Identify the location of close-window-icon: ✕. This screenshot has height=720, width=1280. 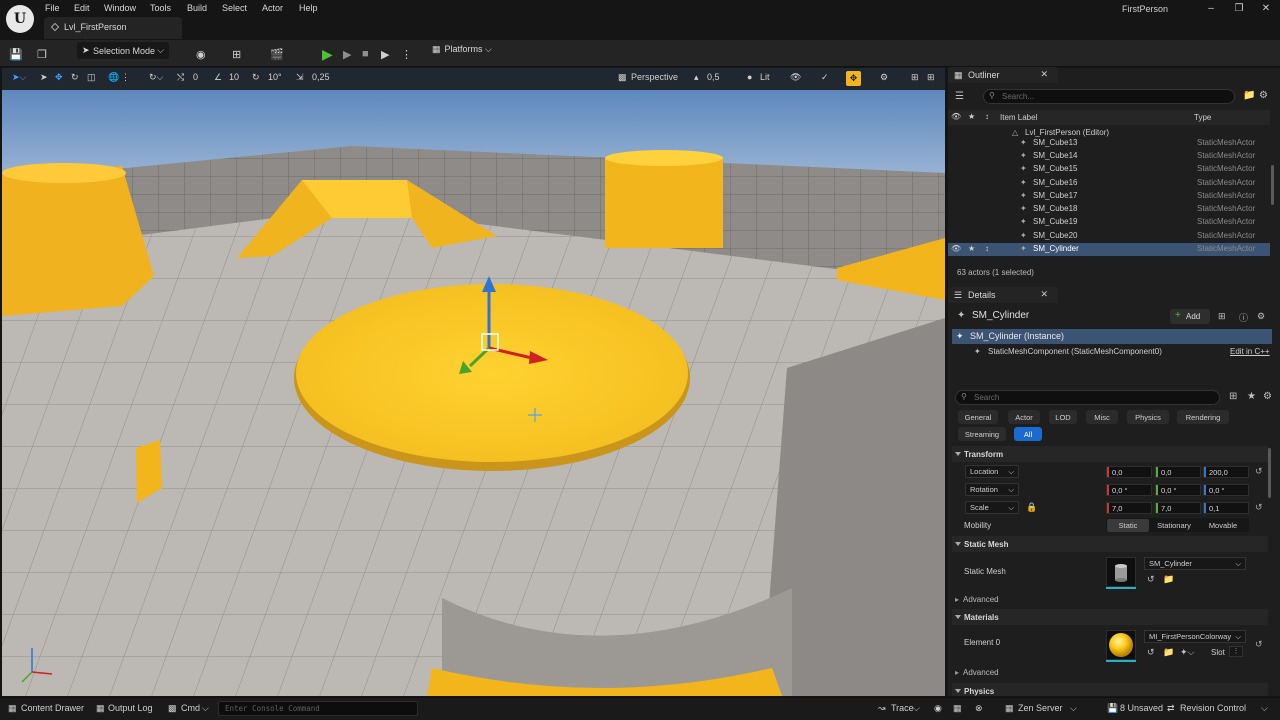
(1266, 8).